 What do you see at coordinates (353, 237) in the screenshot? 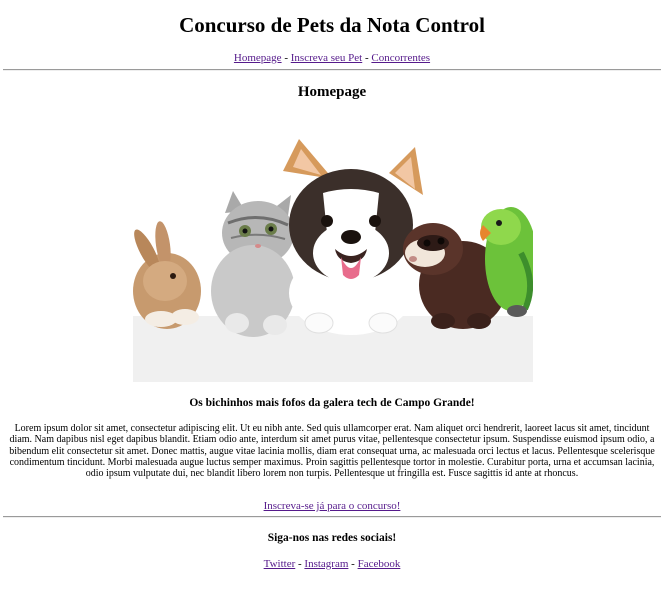
I see `corgi-figure` at bounding box center [353, 237].